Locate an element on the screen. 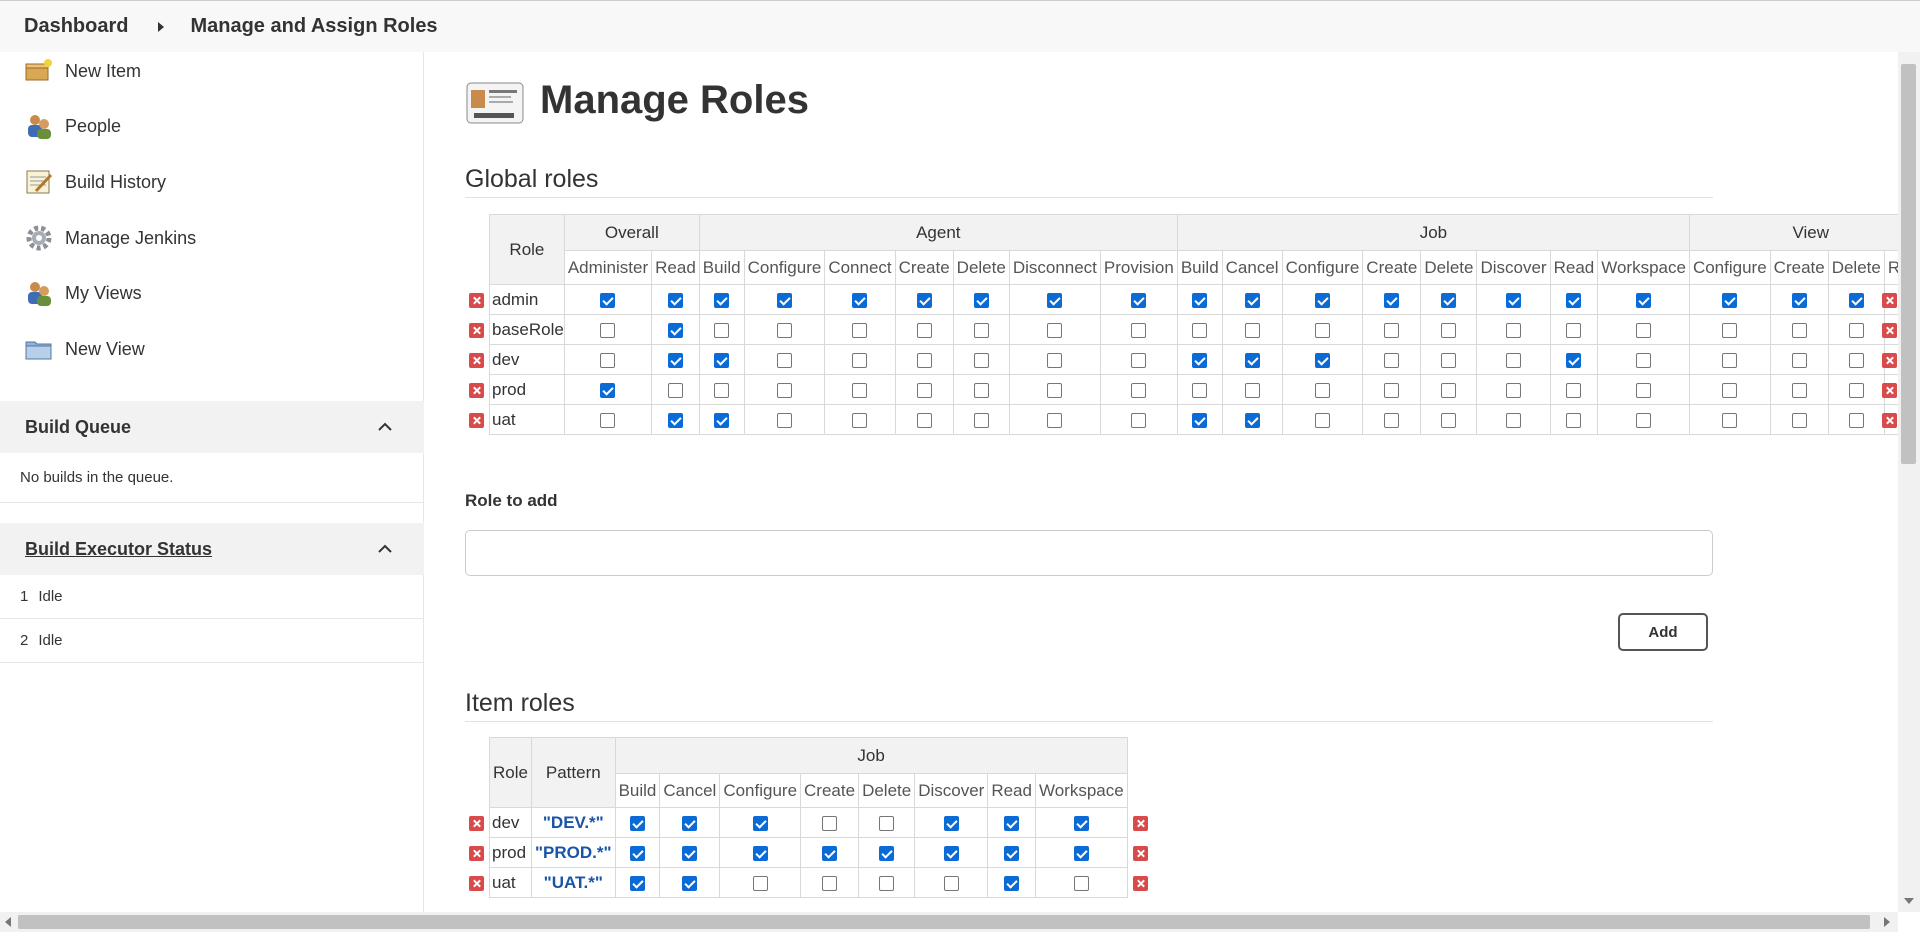 The height and width of the screenshot is (932, 1920). sidebar-item-build-history: Build History is located at coordinates (95, 182).